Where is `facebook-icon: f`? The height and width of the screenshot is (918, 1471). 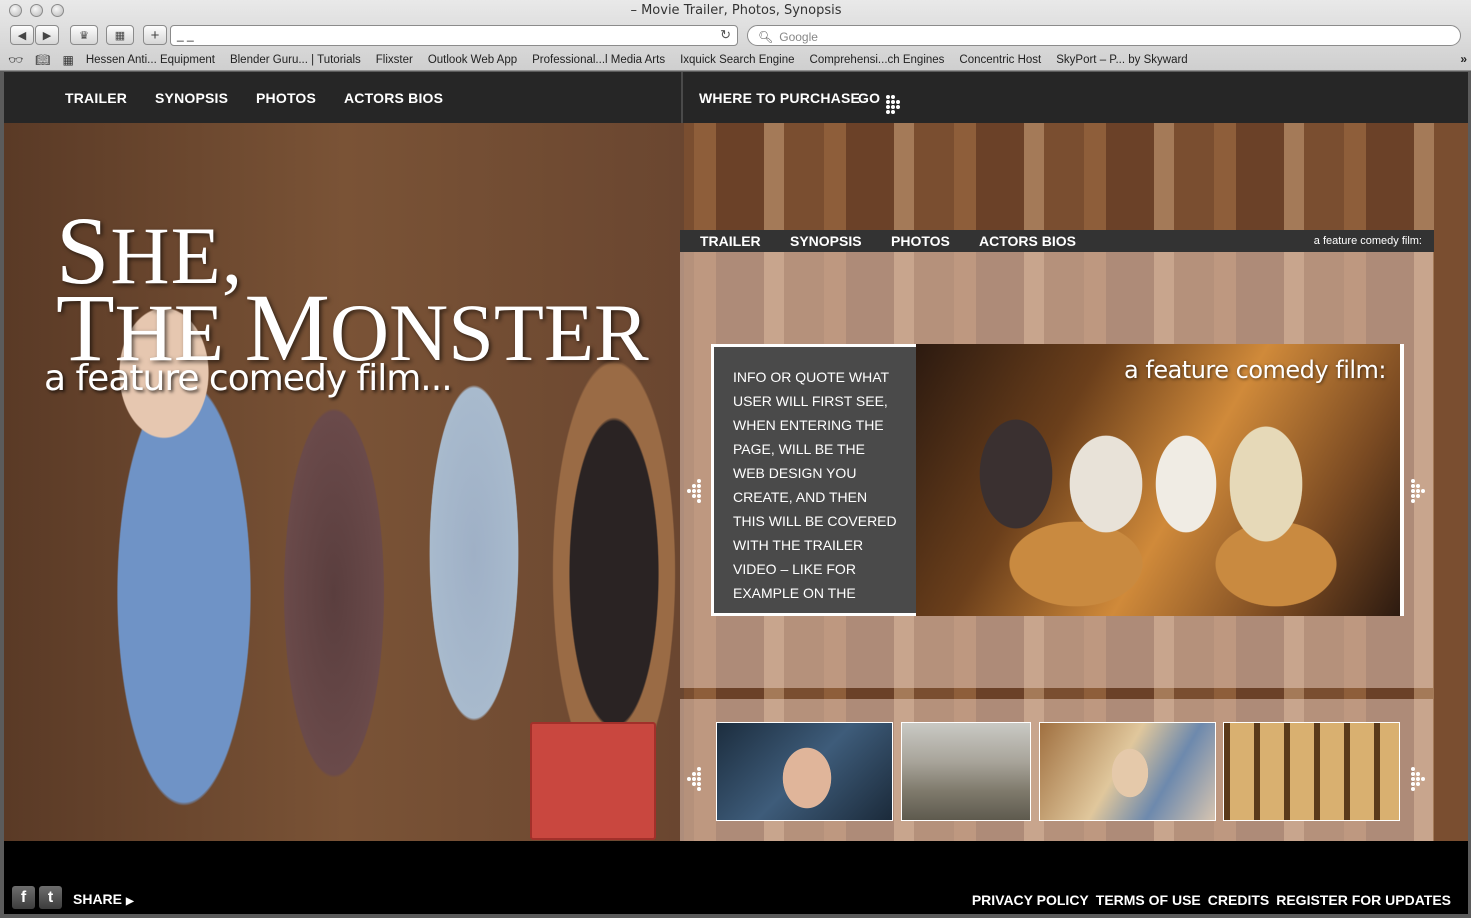
facebook-icon: f is located at coordinates (23, 897).